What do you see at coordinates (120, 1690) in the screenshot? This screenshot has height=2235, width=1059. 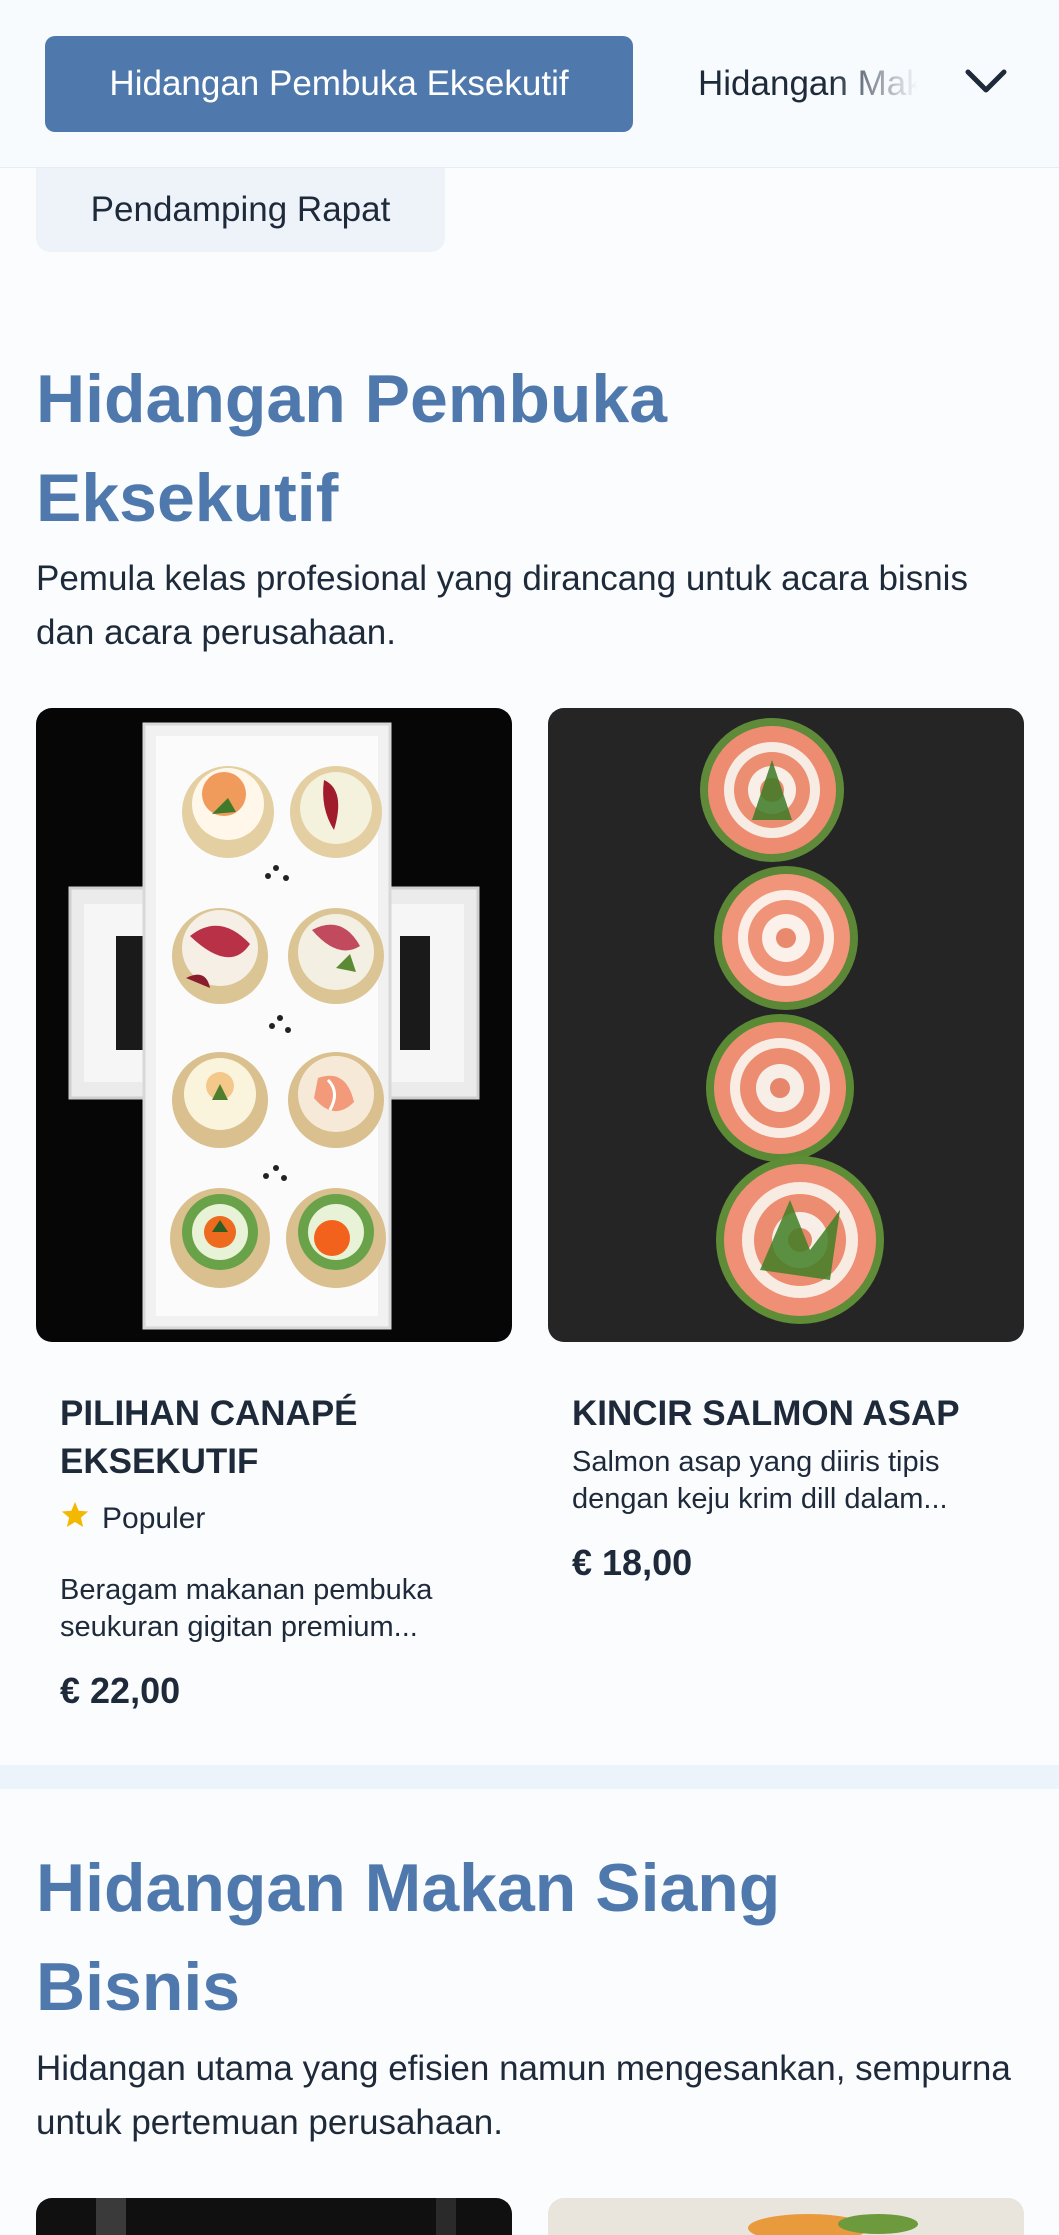 I see `item-price-canape: € 22,00` at bounding box center [120, 1690].